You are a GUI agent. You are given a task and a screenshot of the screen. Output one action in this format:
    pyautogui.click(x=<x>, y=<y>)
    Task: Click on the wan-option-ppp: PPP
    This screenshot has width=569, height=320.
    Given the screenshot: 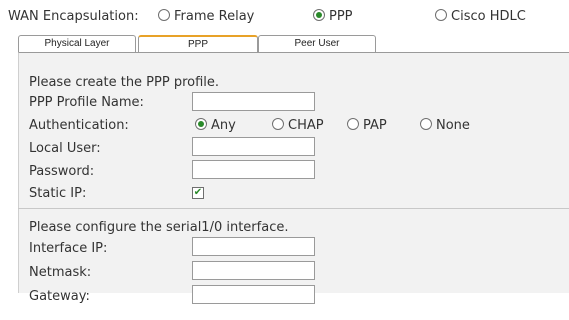 What is the action you would take?
    pyautogui.click(x=333, y=16)
    